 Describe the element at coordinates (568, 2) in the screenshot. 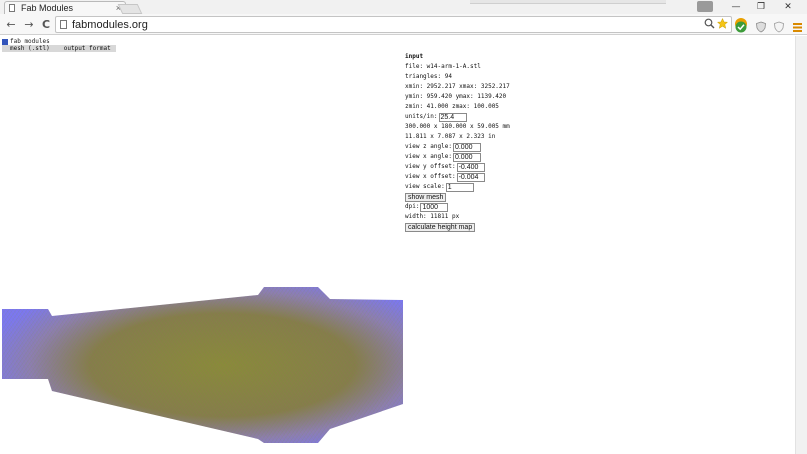

I see `titlebar-strip` at that location.